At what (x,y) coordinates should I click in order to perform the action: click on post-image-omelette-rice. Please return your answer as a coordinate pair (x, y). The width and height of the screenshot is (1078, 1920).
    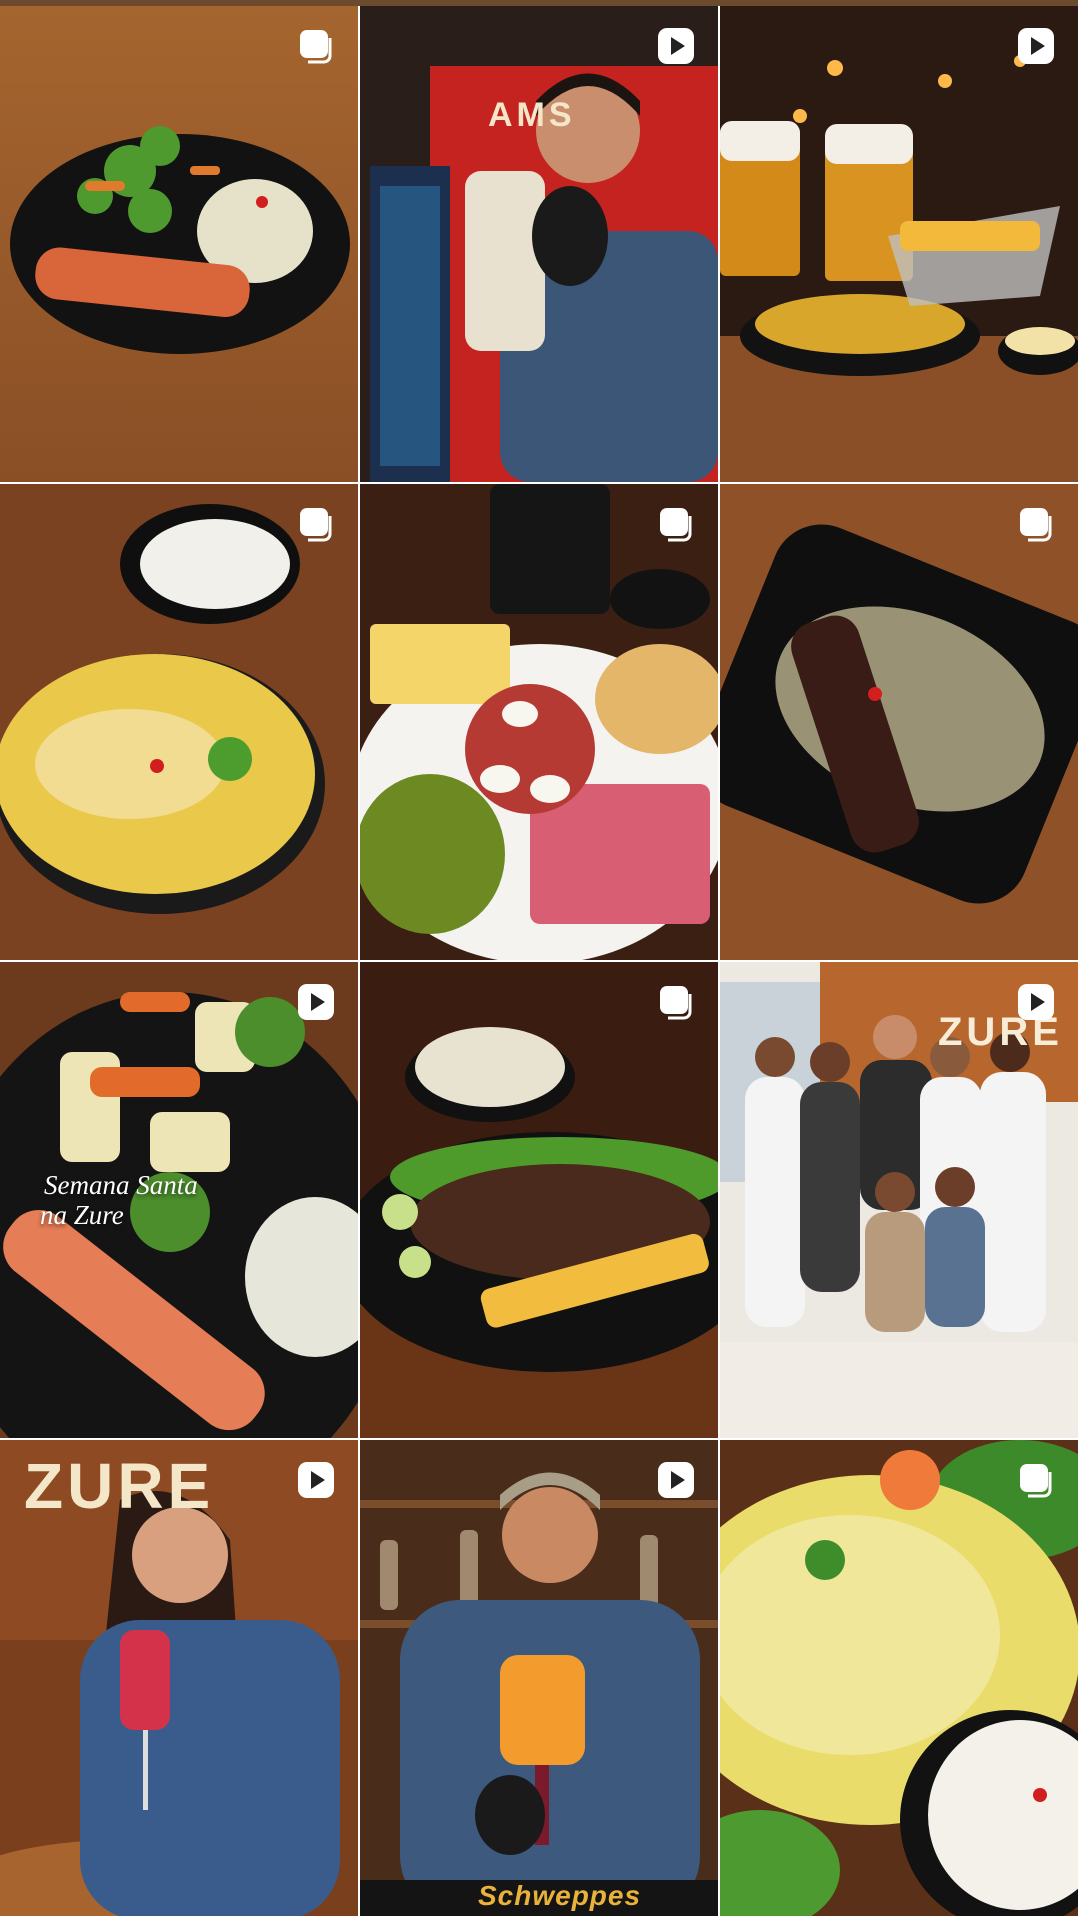
    Looking at the image, I should click on (899, 1678).